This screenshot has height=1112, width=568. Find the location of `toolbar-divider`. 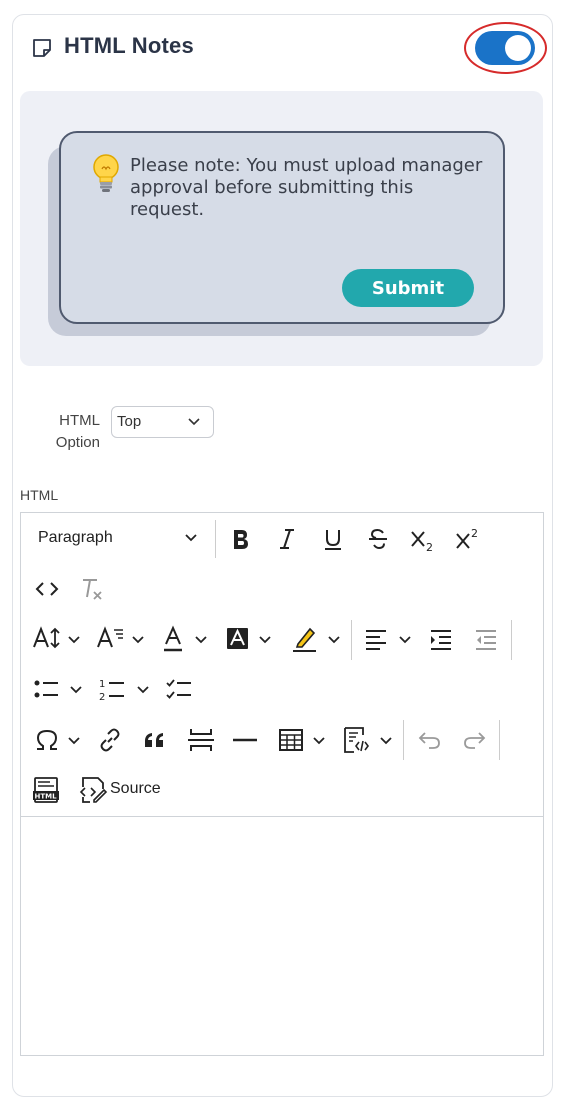

toolbar-divider is located at coordinates (282, 816).